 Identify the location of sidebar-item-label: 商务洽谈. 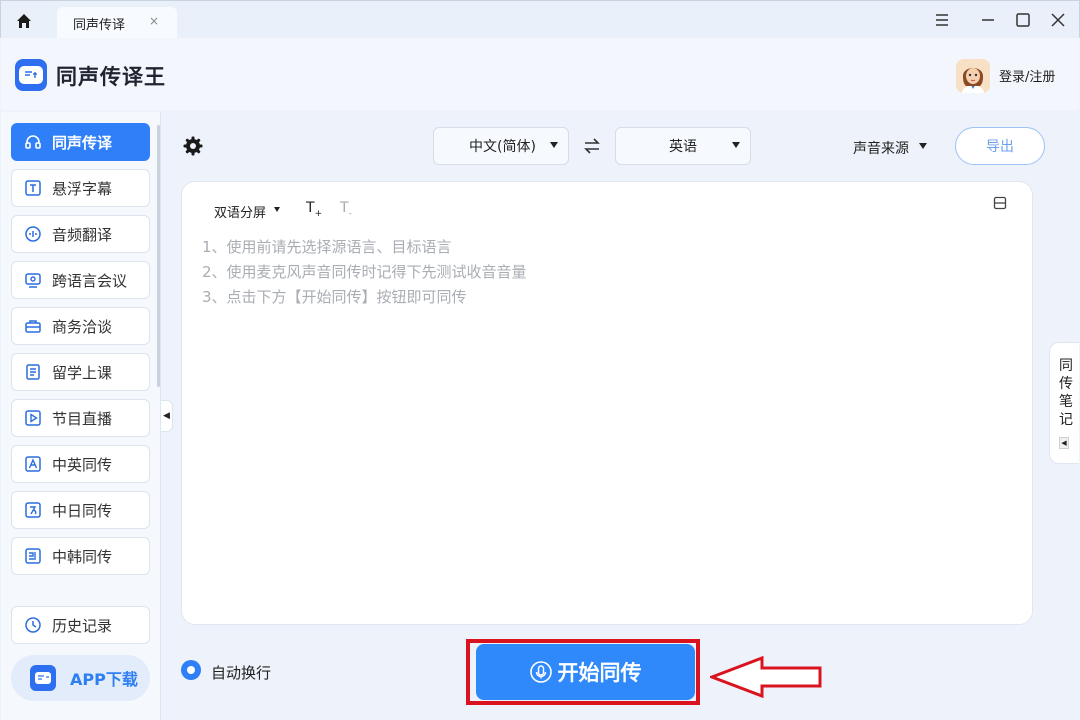
(82, 326).